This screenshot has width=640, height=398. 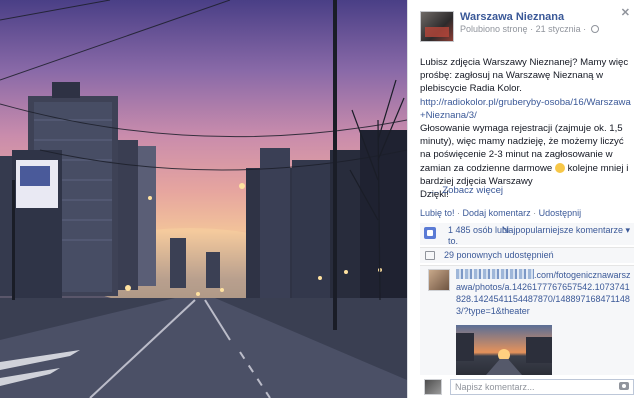 I want to click on see-more-label: Zobacz więcej, so click(x=473, y=190).